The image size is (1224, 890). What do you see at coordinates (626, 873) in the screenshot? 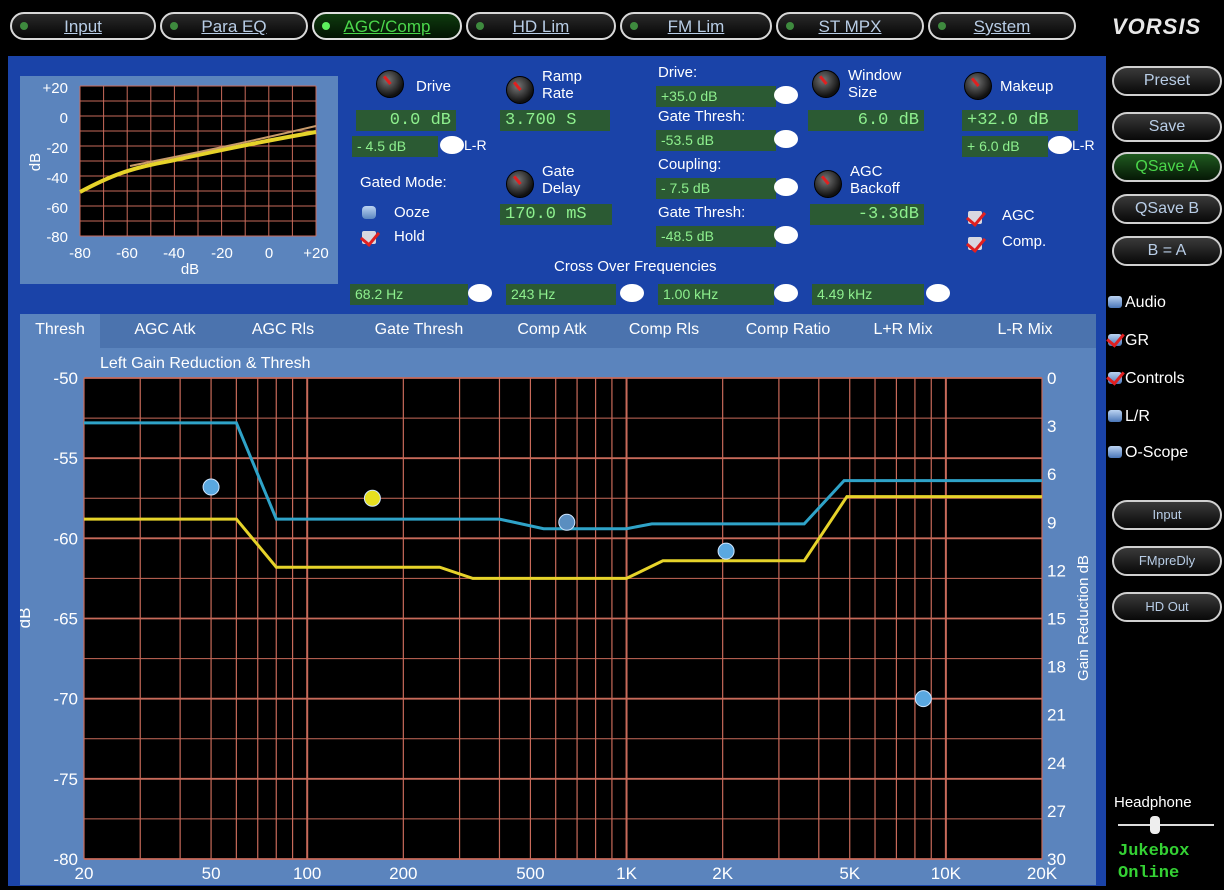
I see `x-tick-label: 1K` at bounding box center [626, 873].